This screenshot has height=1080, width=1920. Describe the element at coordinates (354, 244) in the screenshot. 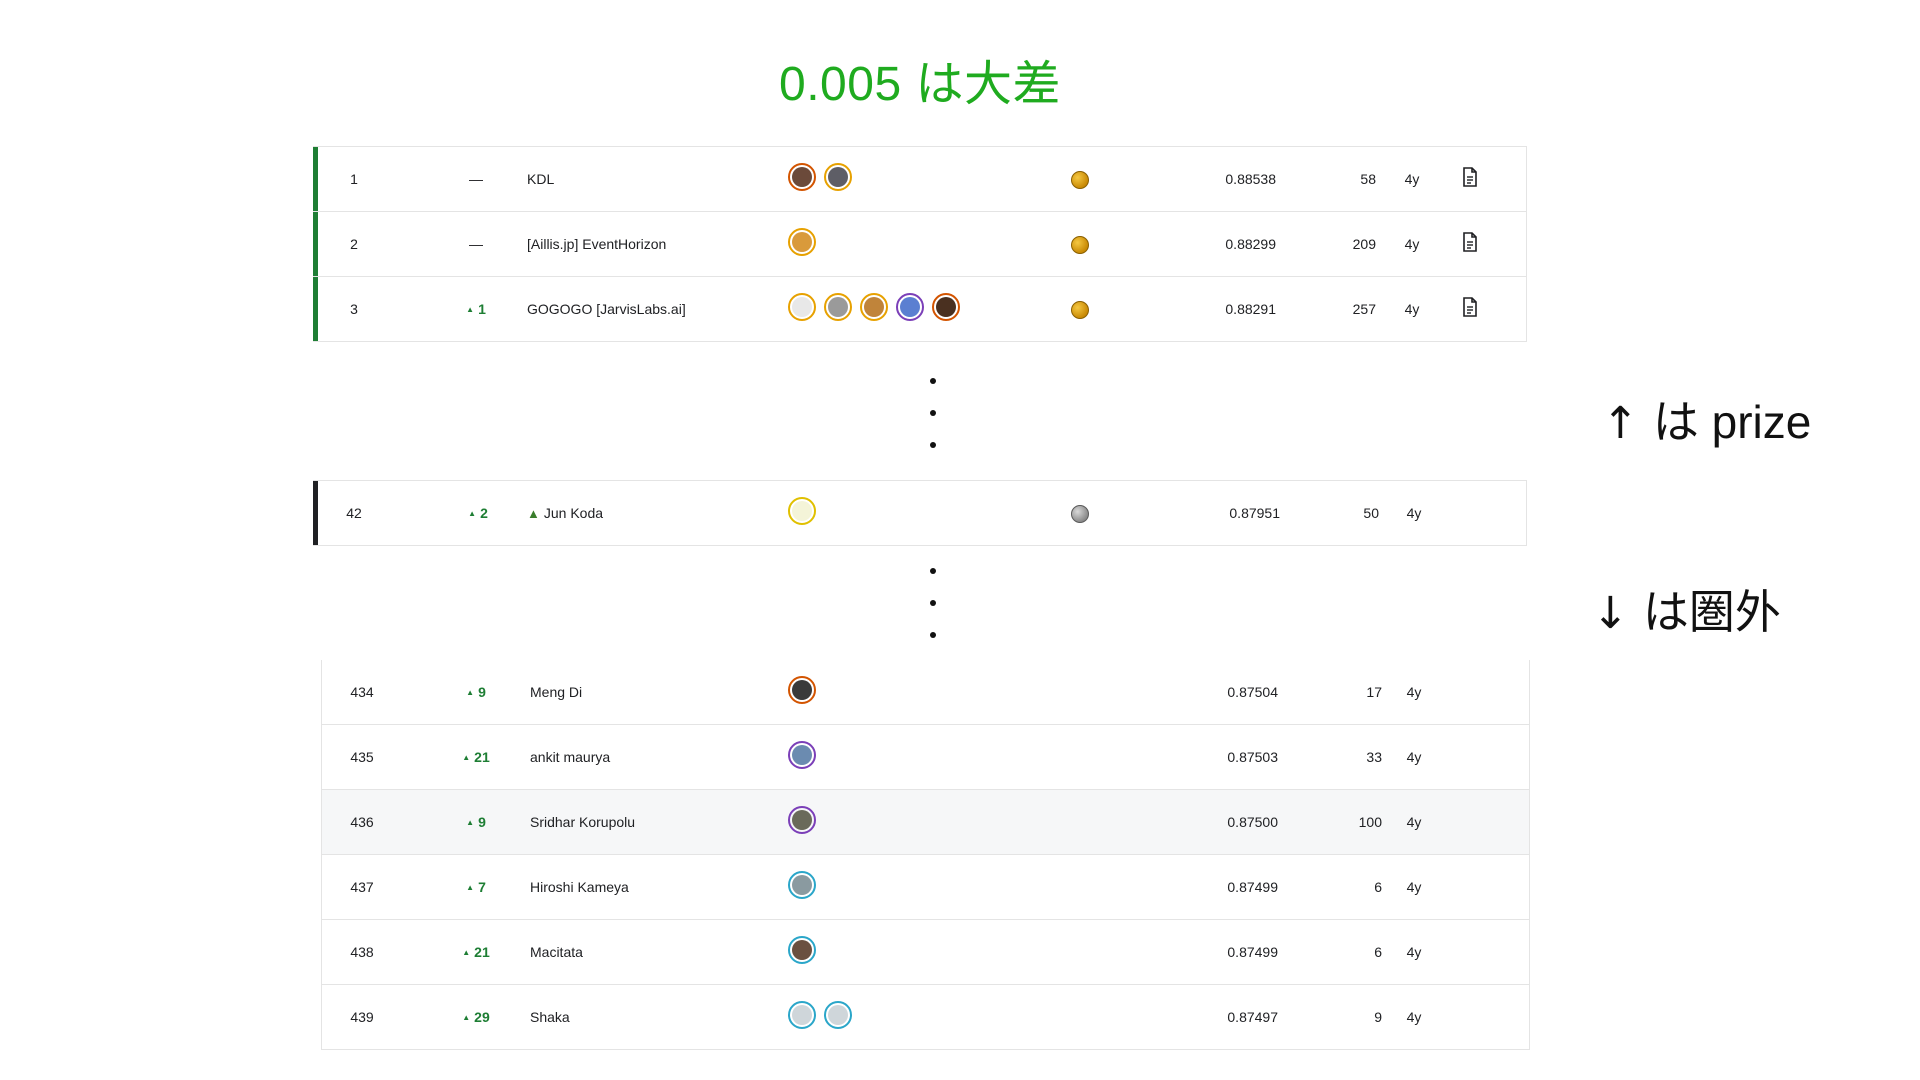

I see `rank: 2` at that location.